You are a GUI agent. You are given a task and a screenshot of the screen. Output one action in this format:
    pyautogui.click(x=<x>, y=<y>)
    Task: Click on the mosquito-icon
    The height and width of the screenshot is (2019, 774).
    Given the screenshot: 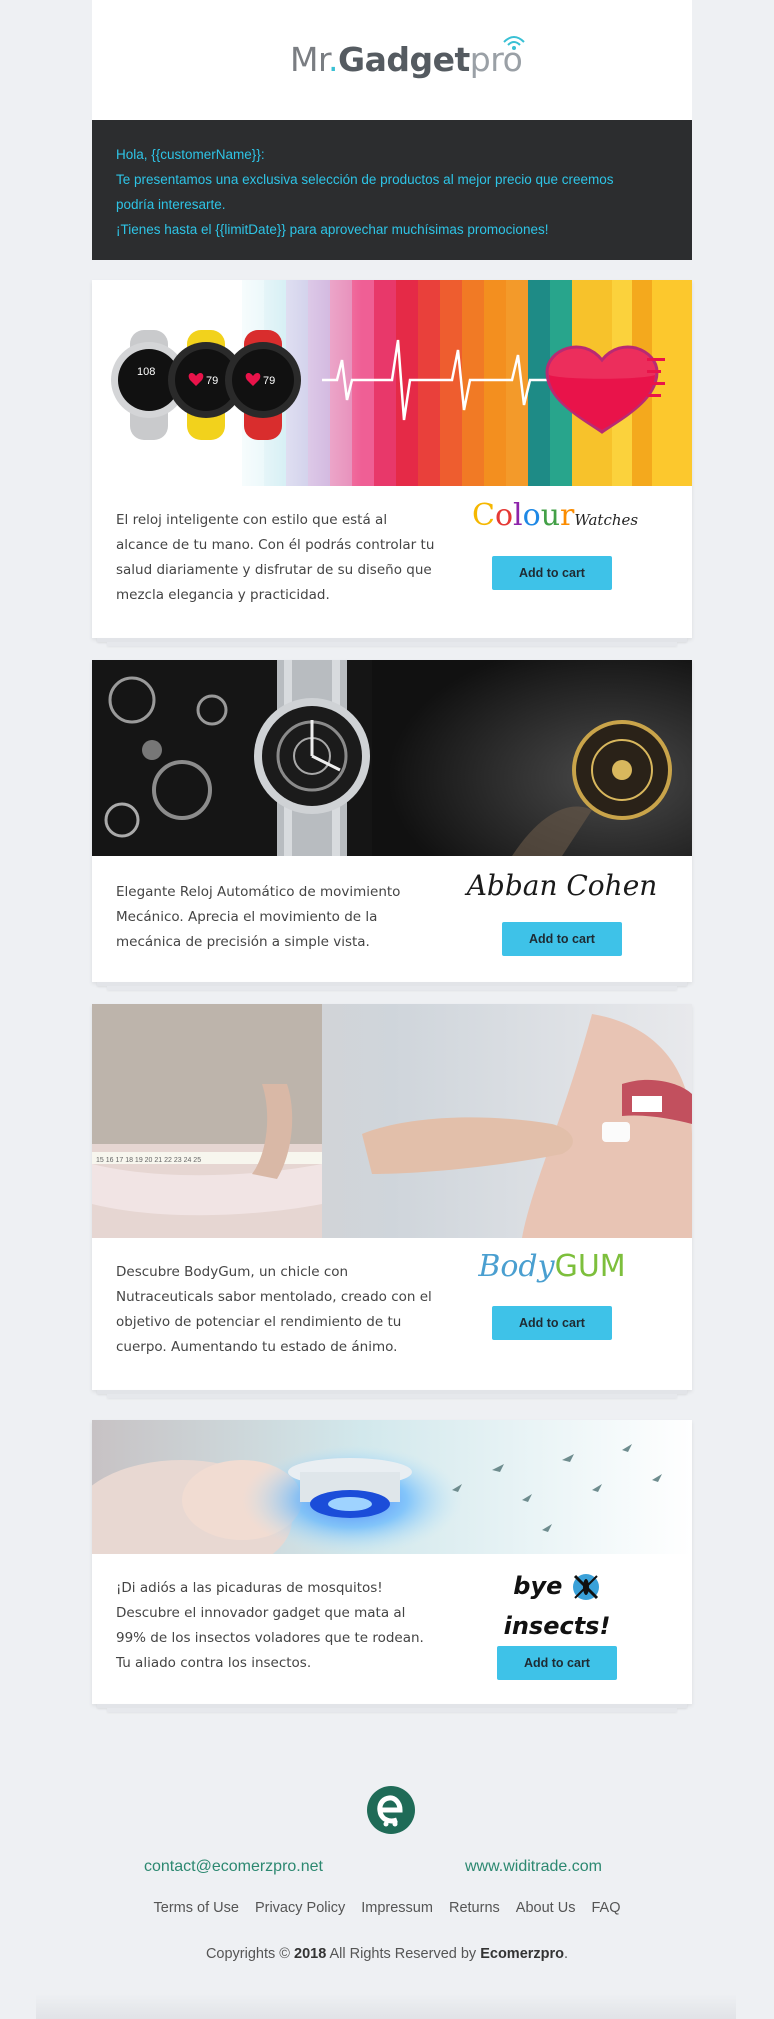 What is the action you would take?
    pyautogui.click(x=585, y=1587)
    